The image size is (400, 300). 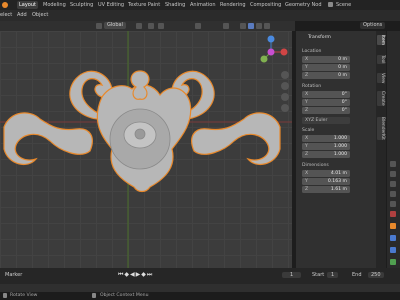 What do you see at coordinates (226, 26) in the screenshot?
I see `xray-icon` at bounding box center [226, 26].